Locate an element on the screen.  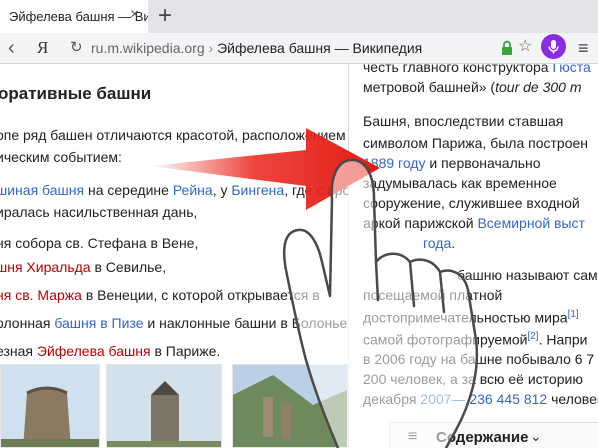
section-heading: оративные башни is located at coordinates (76, 93).